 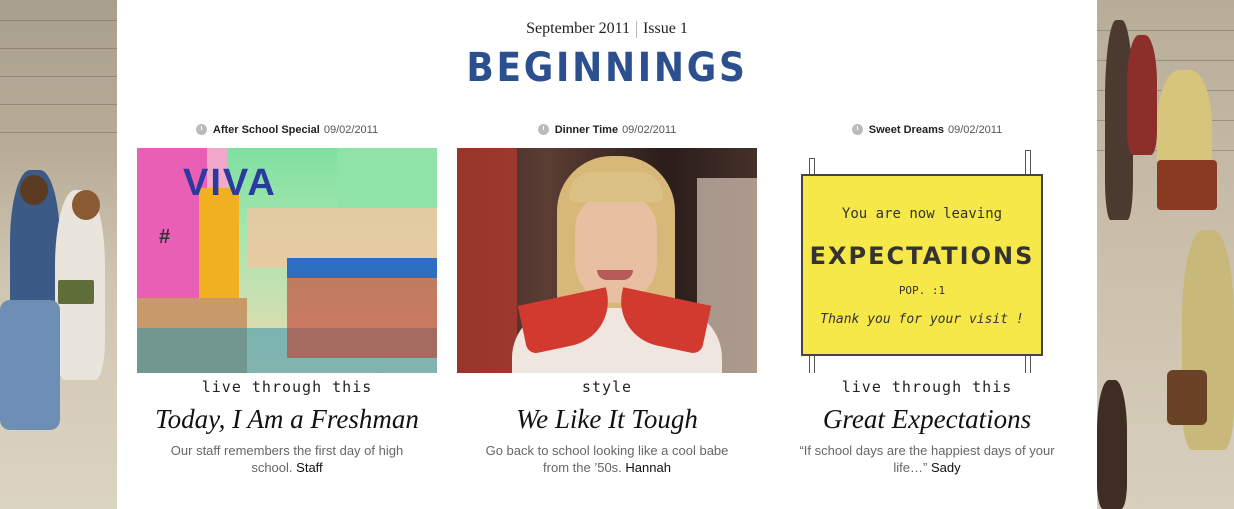 I want to click on article-meta: Dinner Time 09/02/2011, so click(x=607, y=132).